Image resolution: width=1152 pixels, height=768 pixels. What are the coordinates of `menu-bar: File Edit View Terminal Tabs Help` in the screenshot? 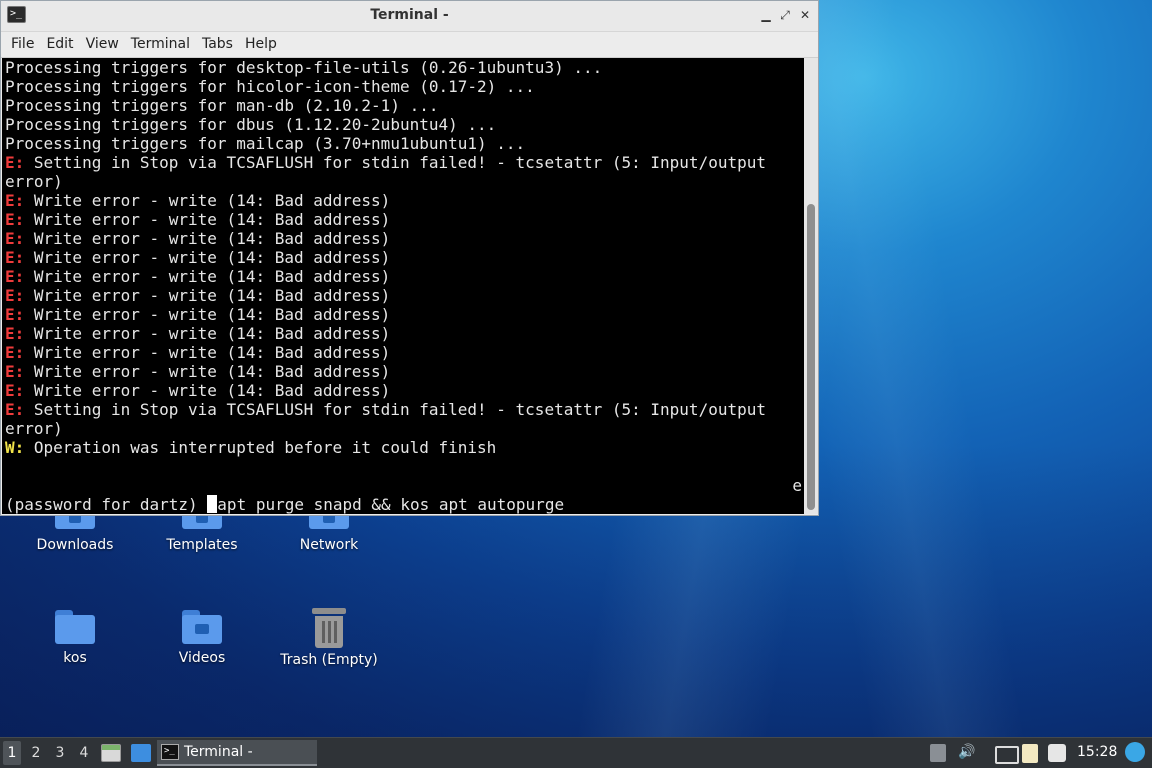 It's located at (409, 45).